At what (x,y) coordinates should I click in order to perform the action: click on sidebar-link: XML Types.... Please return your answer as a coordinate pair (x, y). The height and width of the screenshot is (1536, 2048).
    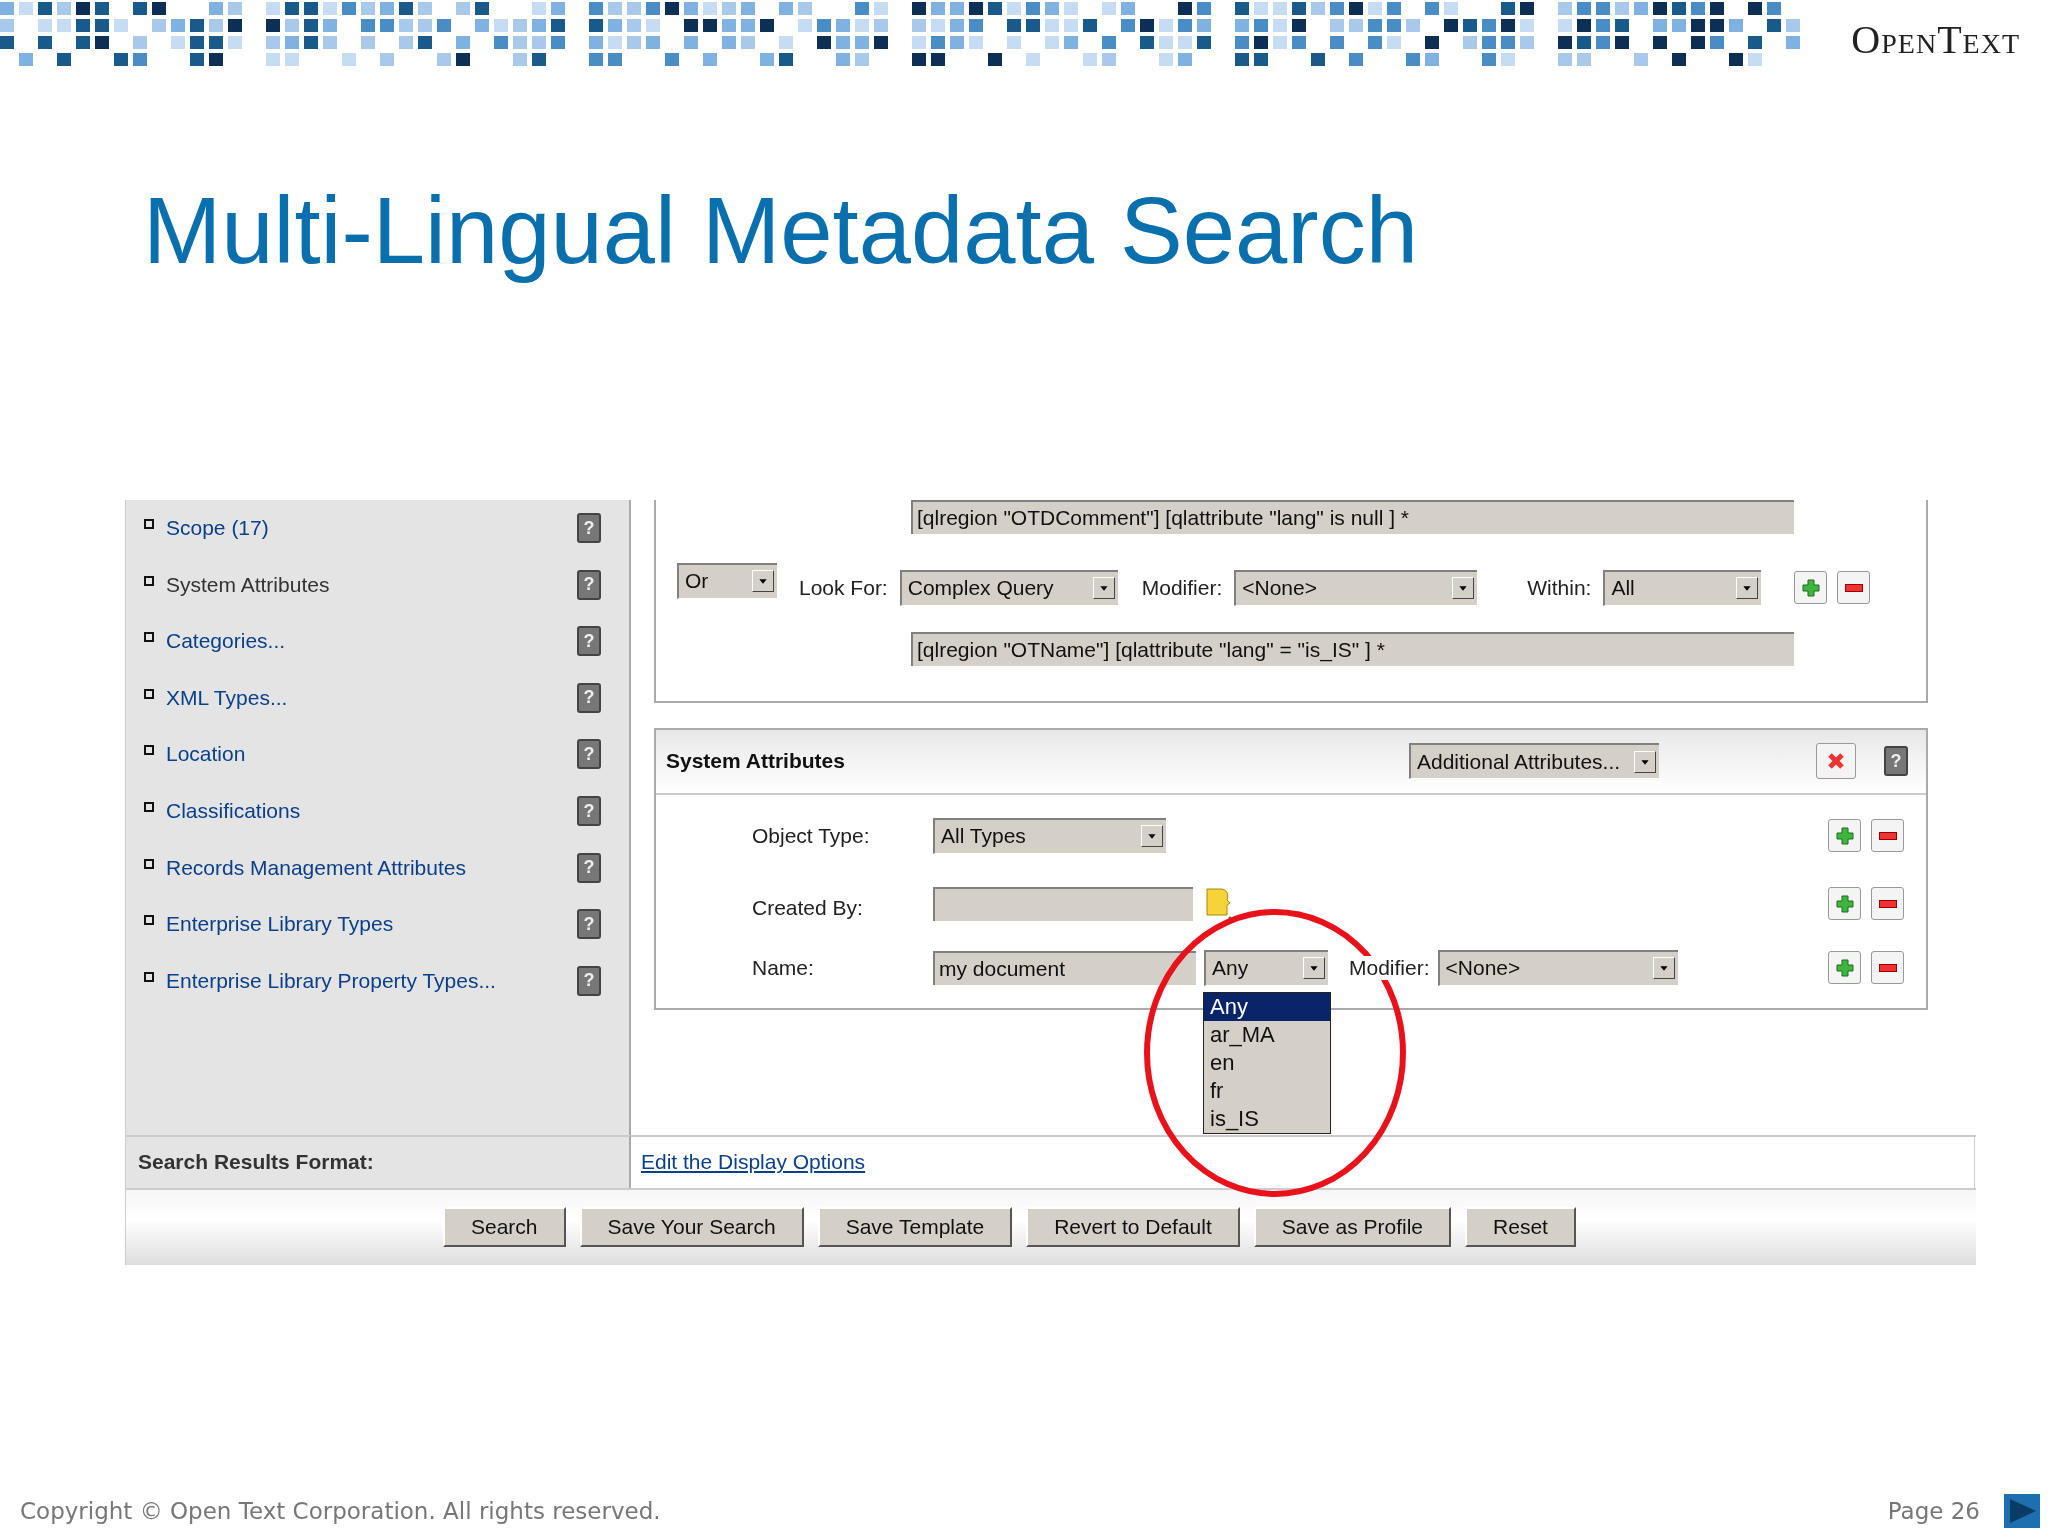
    Looking at the image, I should click on (365, 697).